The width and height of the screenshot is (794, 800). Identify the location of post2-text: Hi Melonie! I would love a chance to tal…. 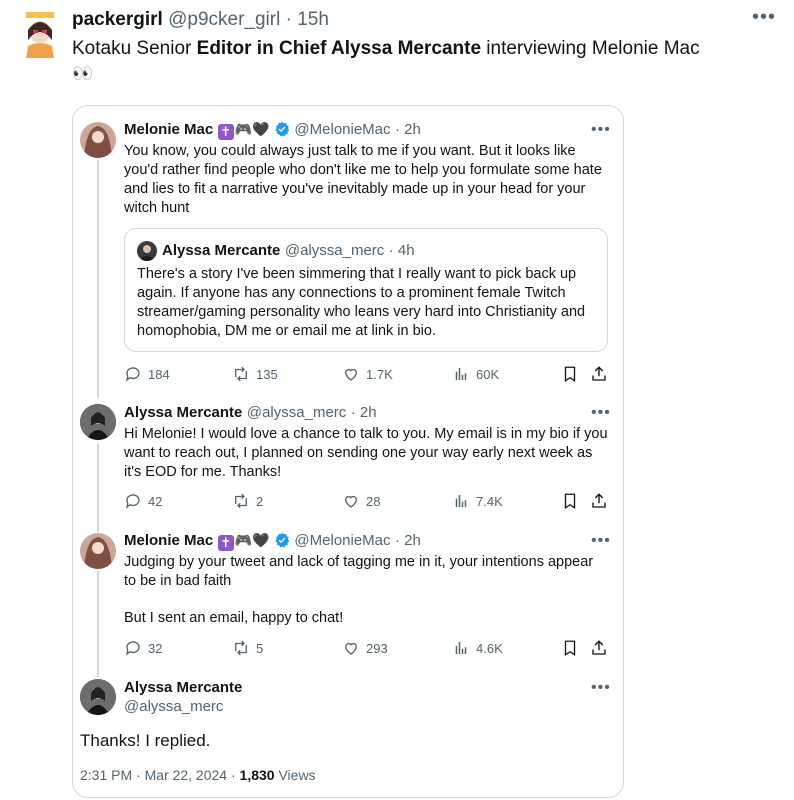
(366, 453).